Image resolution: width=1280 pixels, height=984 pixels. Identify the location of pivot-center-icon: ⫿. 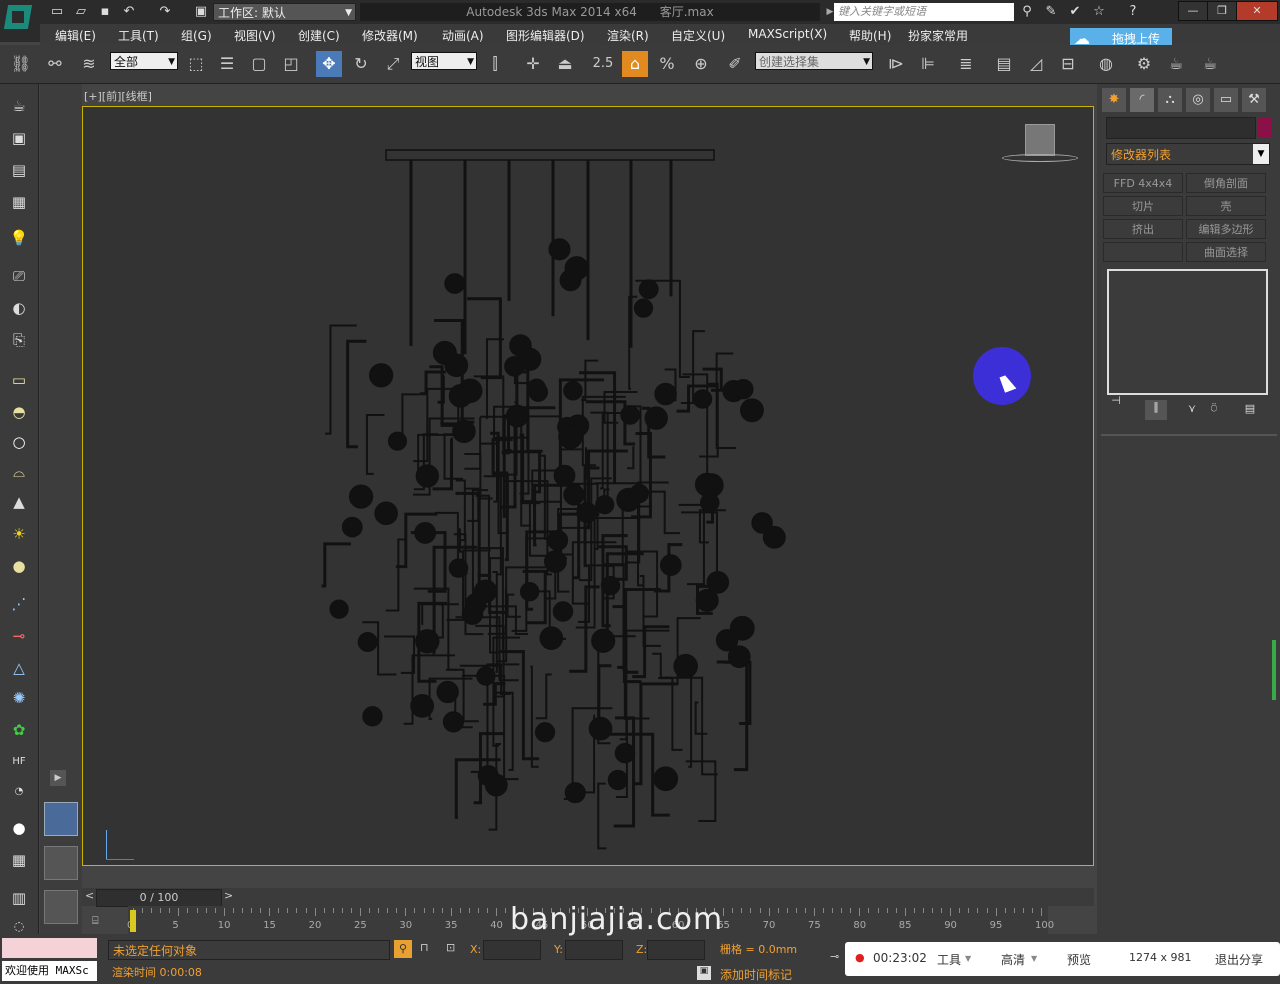
(495, 64).